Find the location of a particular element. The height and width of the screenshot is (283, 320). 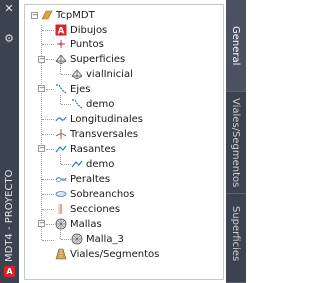

tab-general: General is located at coordinates (236, 46).